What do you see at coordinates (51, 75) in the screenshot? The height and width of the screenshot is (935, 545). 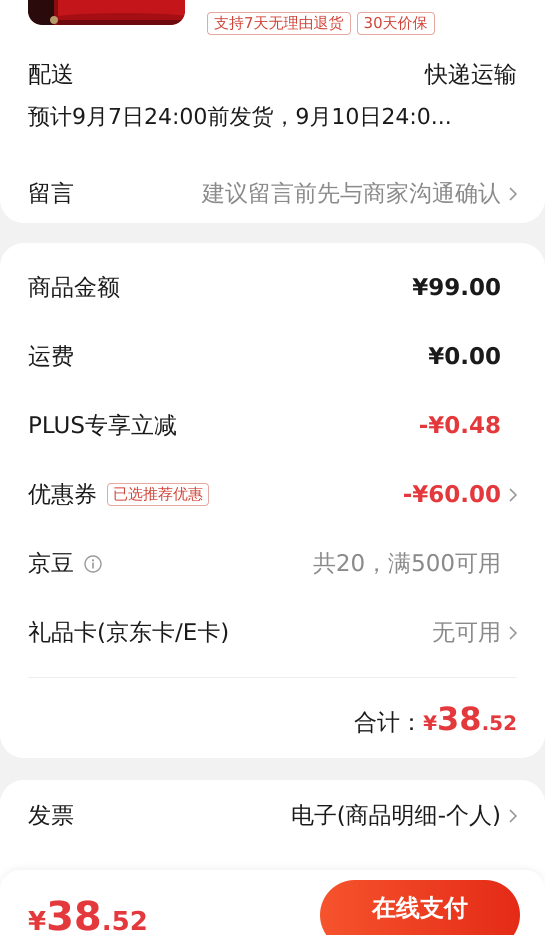 I see `delivery-label: 配送` at bounding box center [51, 75].